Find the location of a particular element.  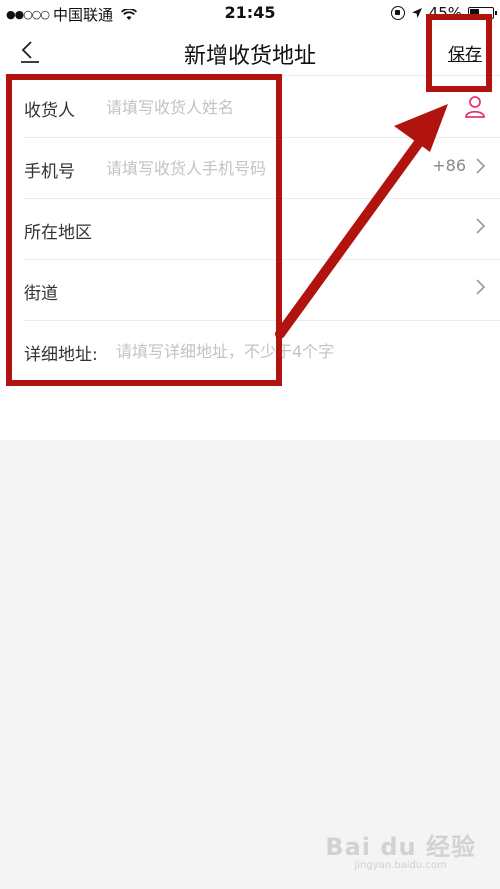

recipient-label: 收货人 is located at coordinates (49, 111).